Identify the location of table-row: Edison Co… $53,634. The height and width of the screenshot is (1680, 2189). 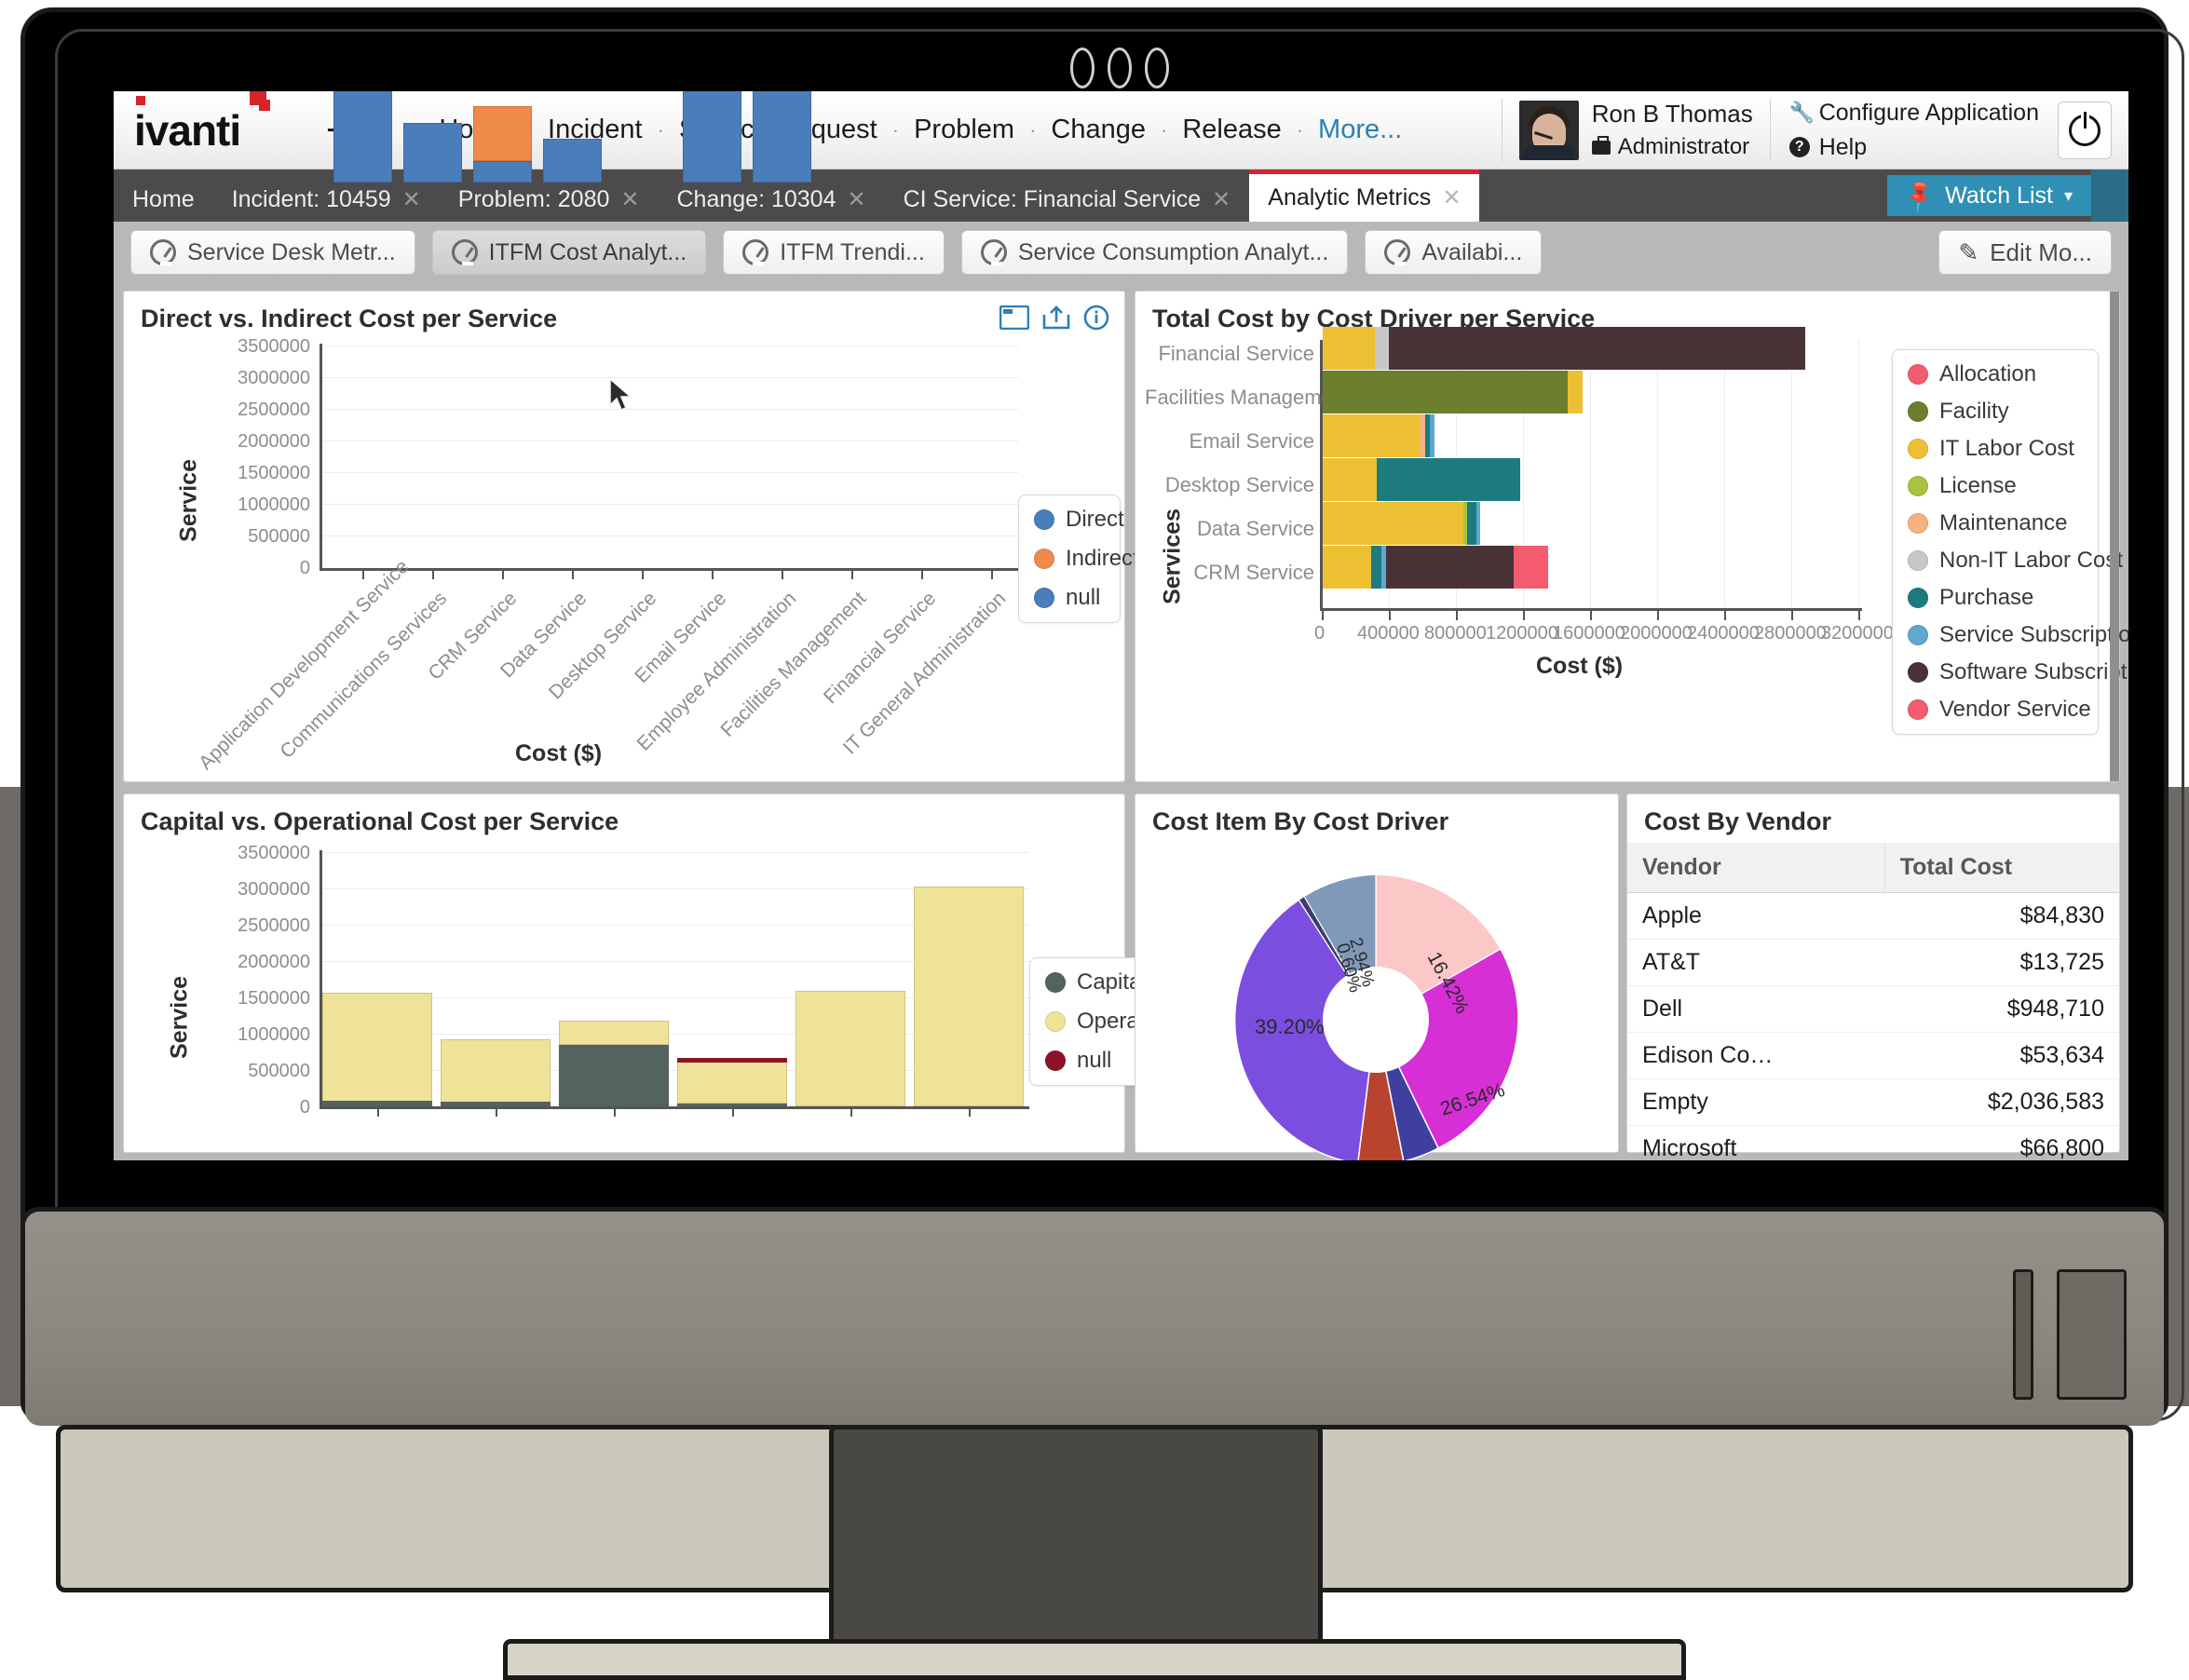
(1873, 1055).